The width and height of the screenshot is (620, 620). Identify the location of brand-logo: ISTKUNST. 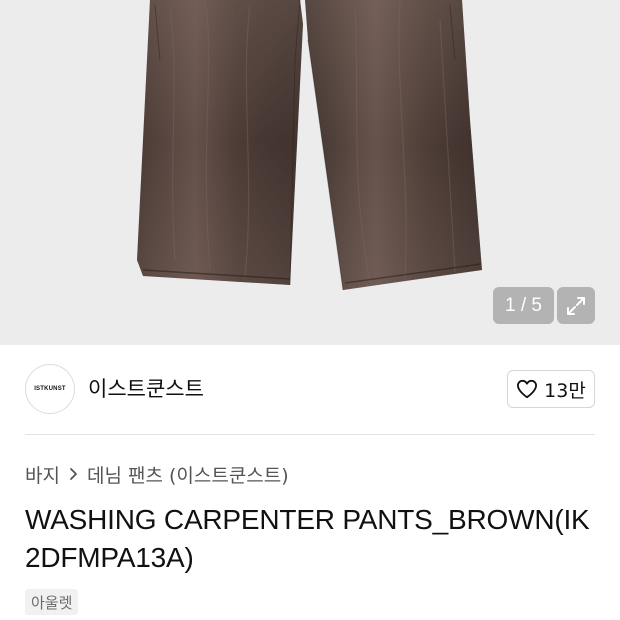
(50, 389).